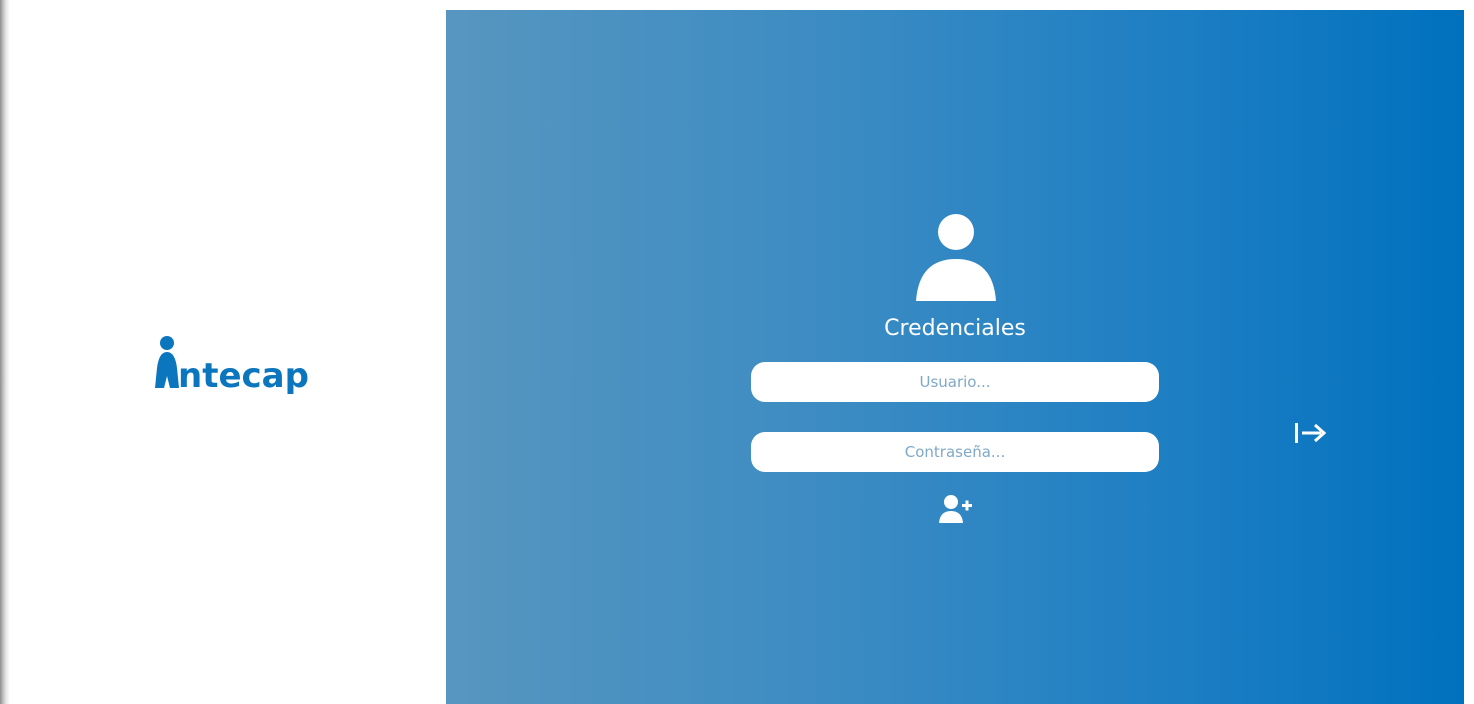 The height and width of the screenshot is (704, 1474). What do you see at coordinates (956, 257) in the screenshot?
I see `user-icon` at bounding box center [956, 257].